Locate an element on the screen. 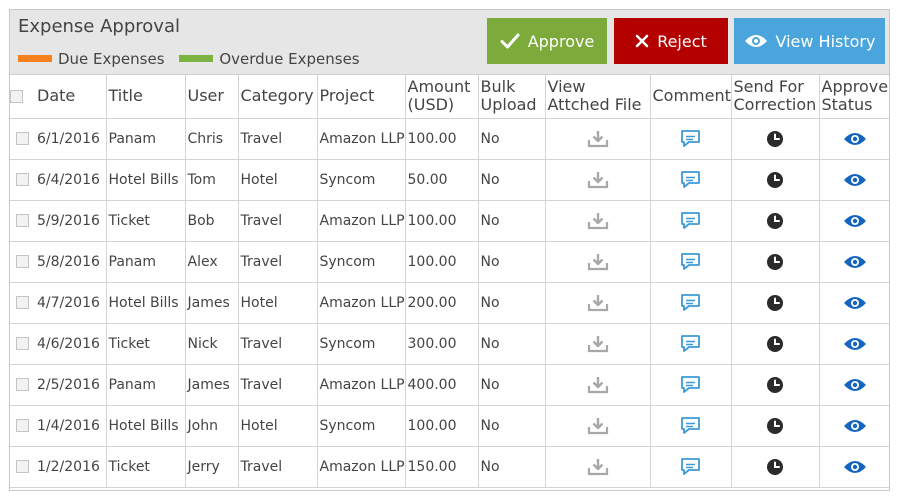  close-icon is located at coordinates (642, 41).